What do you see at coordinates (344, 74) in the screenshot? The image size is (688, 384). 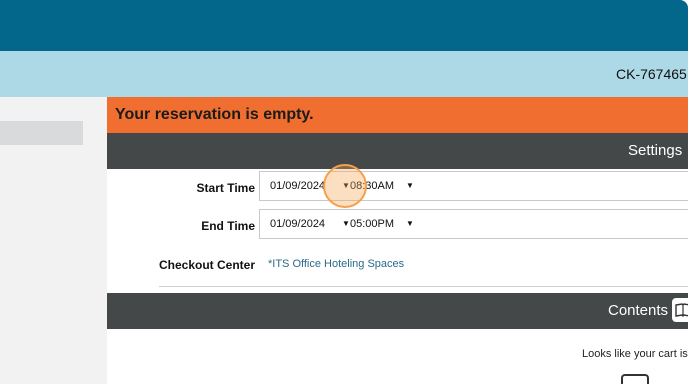 I see `order-bar` at bounding box center [344, 74].